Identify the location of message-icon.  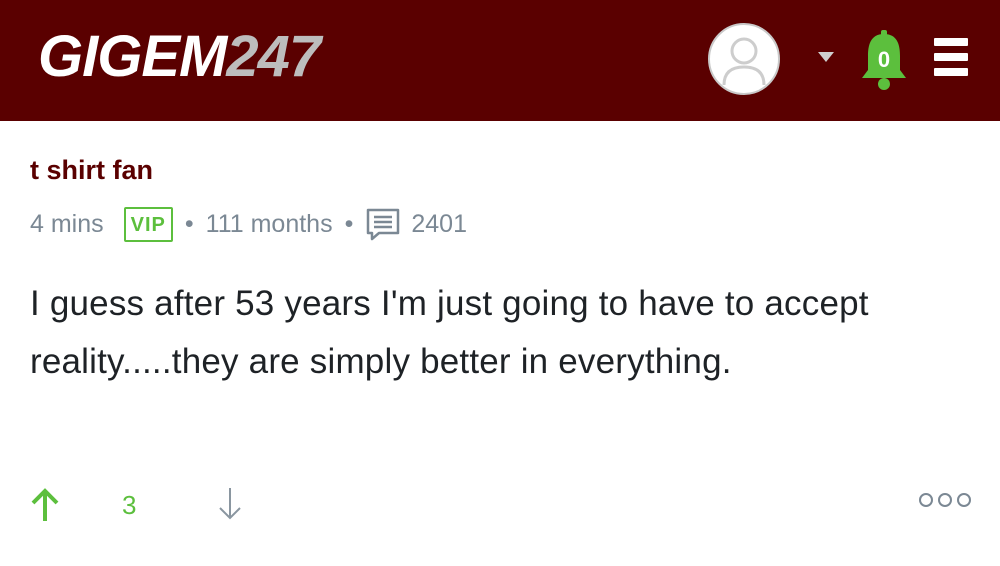
(383, 224).